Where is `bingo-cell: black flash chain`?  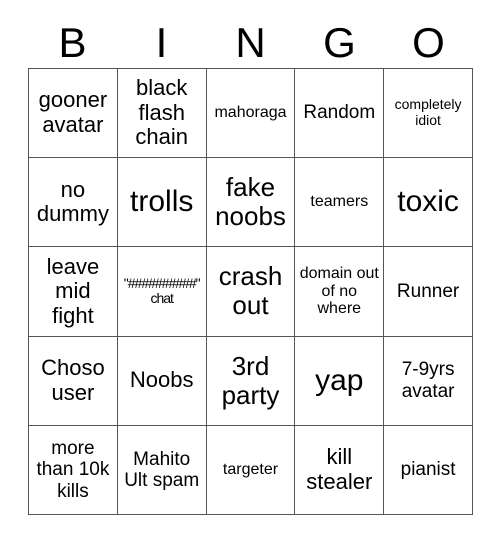
bingo-cell: black flash chain is located at coordinates (162, 114).